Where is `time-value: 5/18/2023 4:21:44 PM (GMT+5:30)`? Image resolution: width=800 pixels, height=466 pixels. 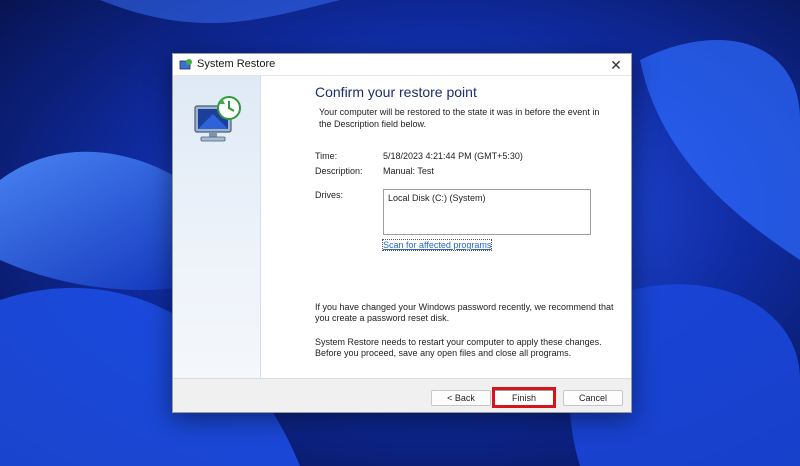
time-value: 5/18/2023 4:21:44 PM (GMT+5:30) is located at coordinates (453, 156).